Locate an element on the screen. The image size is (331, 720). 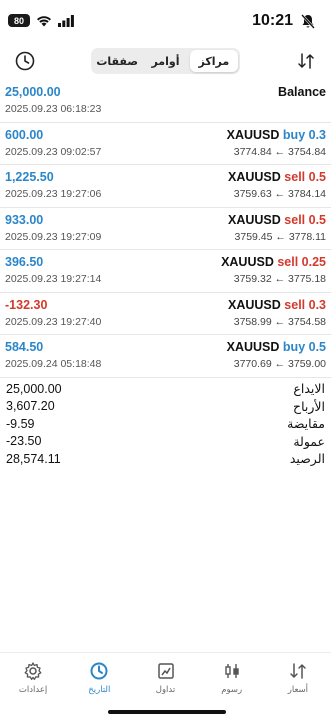
summary-label: الايداع is located at coordinates (309, 389).